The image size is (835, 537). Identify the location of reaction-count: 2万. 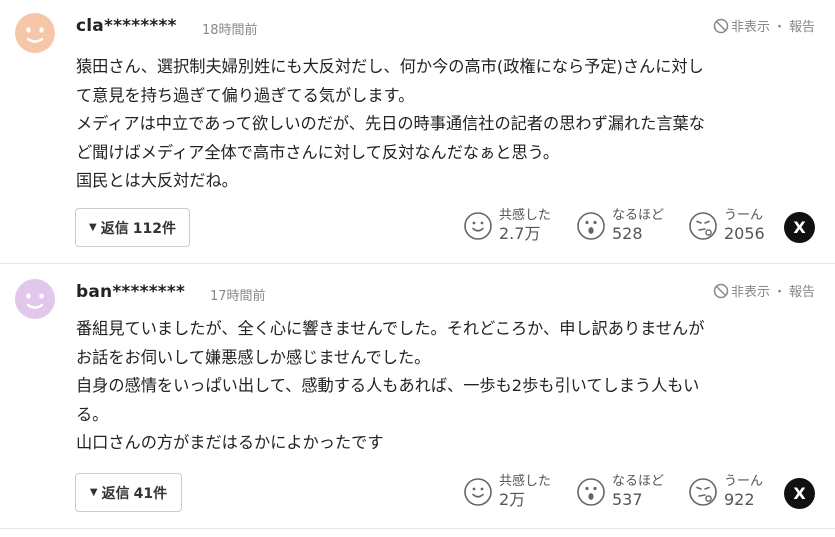
(512, 499).